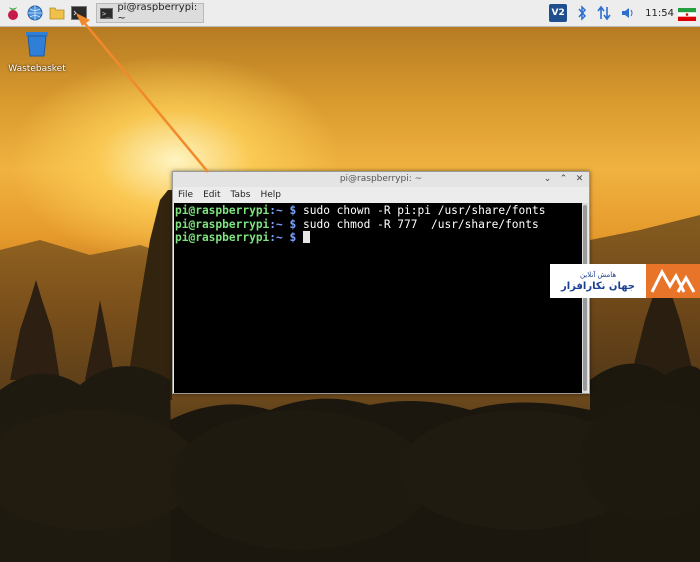 This screenshot has width=700, height=562. I want to click on window-controls: ⌄ ⌃ ✕, so click(561, 179).